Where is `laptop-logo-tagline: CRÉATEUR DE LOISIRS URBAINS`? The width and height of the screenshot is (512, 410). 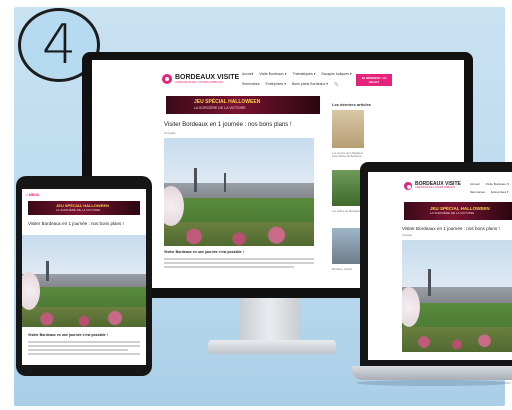
laptop-logo-tagline: CRÉATEUR DE LOISIRS URBAINS is located at coordinates (435, 188).